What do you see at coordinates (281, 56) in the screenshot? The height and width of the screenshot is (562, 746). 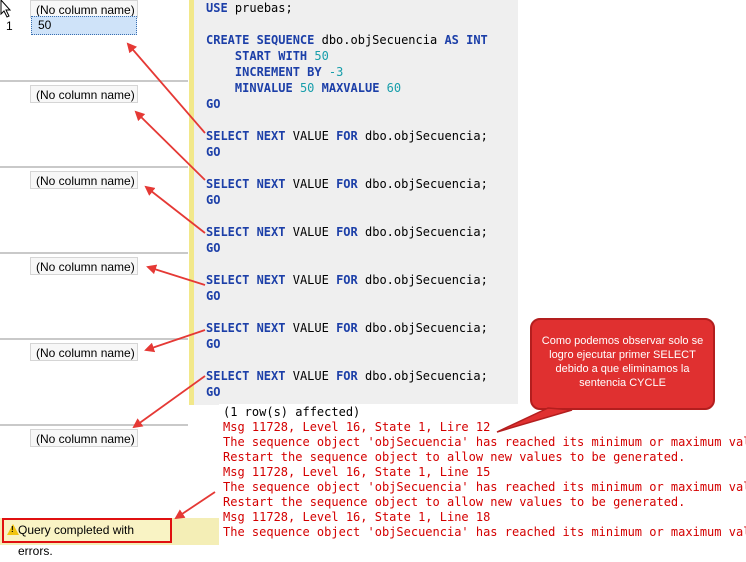 I see `code-line-start: START WITH 50` at bounding box center [281, 56].